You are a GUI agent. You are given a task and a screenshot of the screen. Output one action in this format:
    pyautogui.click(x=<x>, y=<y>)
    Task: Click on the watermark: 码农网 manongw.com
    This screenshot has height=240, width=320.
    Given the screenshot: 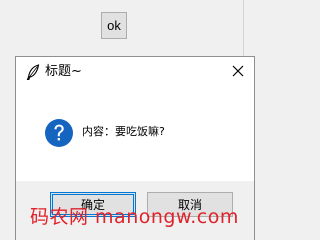 What is the action you would take?
    pyautogui.click(x=134, y=217)
    